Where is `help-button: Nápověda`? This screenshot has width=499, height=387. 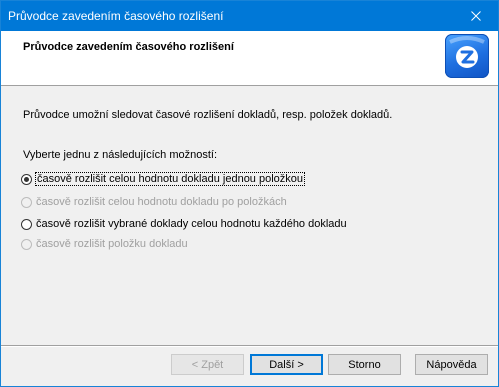
help-button: Nápověda is located at coordinates (451, 364).